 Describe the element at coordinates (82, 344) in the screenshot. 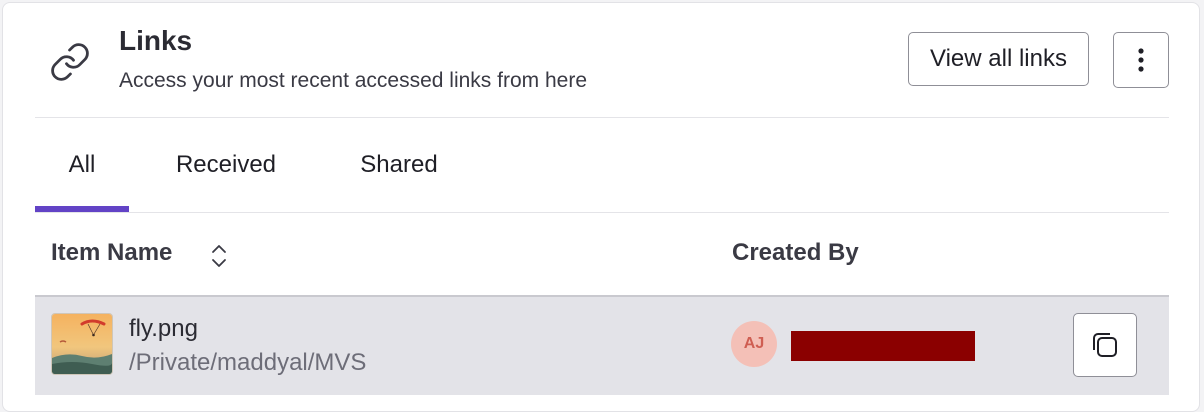

I see `file-thumbnail` at that location.